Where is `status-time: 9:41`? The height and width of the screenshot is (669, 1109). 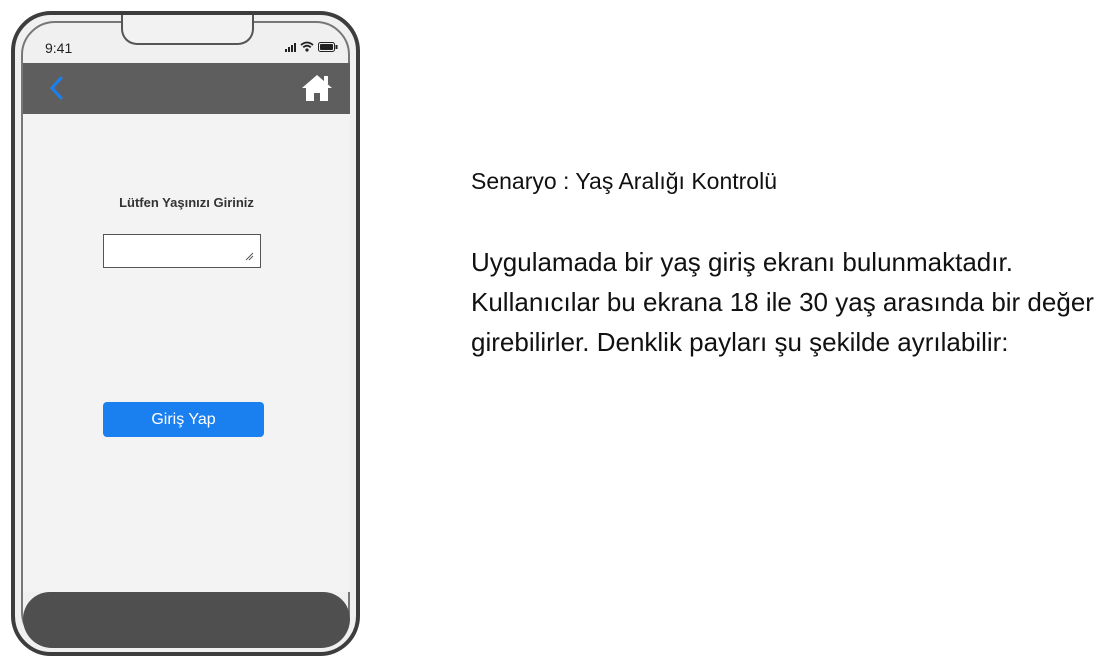 status-time: 9:41 is located at coordinates (59, 48).